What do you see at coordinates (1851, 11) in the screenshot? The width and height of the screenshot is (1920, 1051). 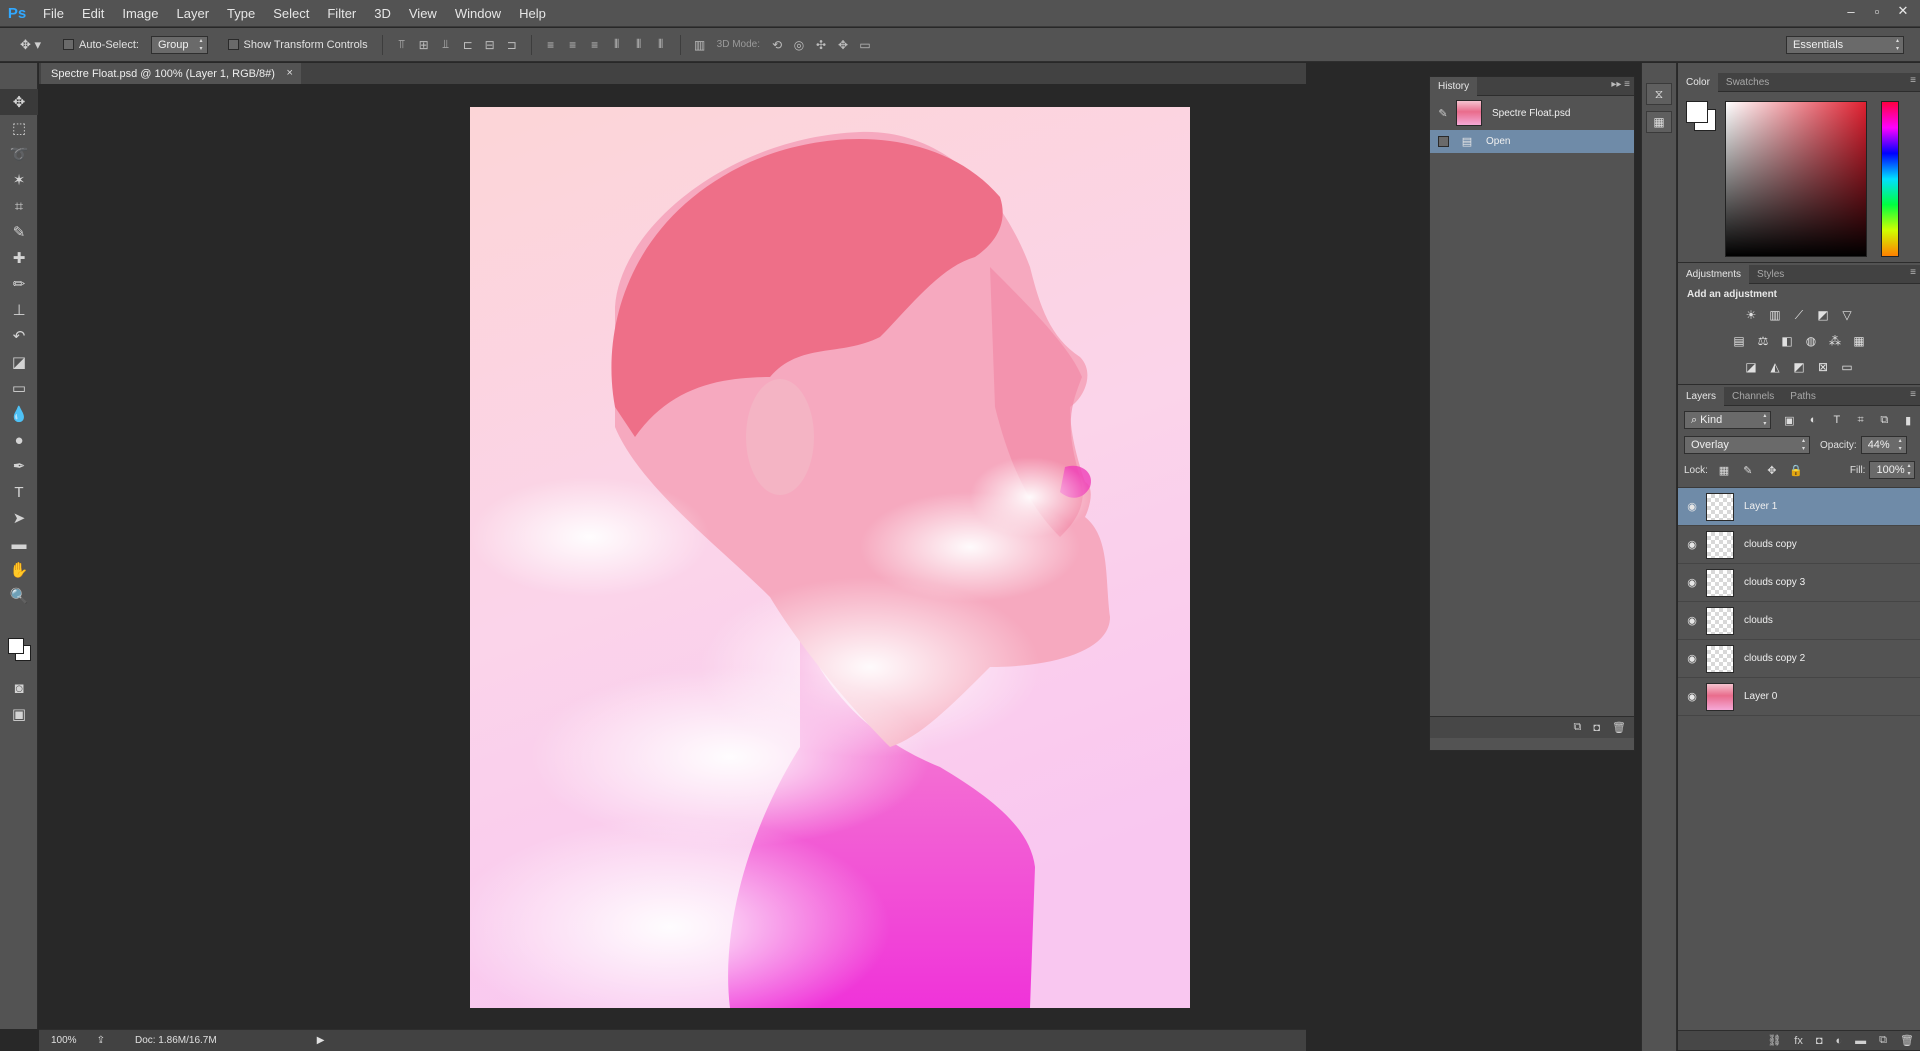 I see `minimize-button: –` at bounding box center [1851, 11].